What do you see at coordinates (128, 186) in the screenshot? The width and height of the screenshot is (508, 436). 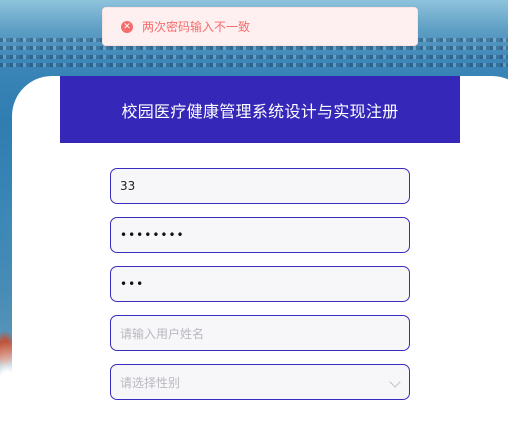 I see `username-value: 33` at bounding box center [128, 186].